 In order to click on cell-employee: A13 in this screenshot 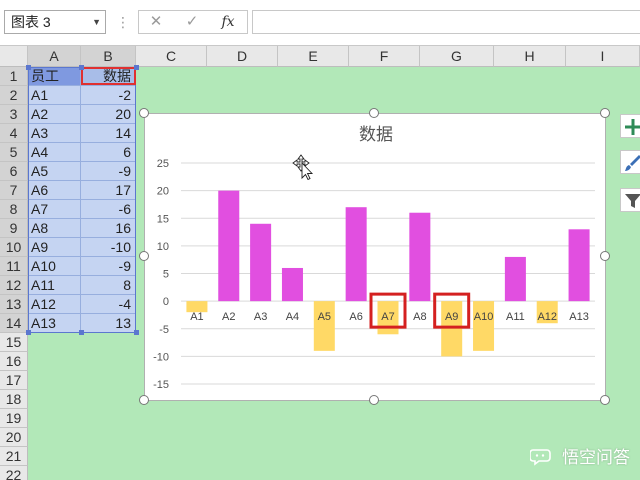, I will do `click(54, 323)`.